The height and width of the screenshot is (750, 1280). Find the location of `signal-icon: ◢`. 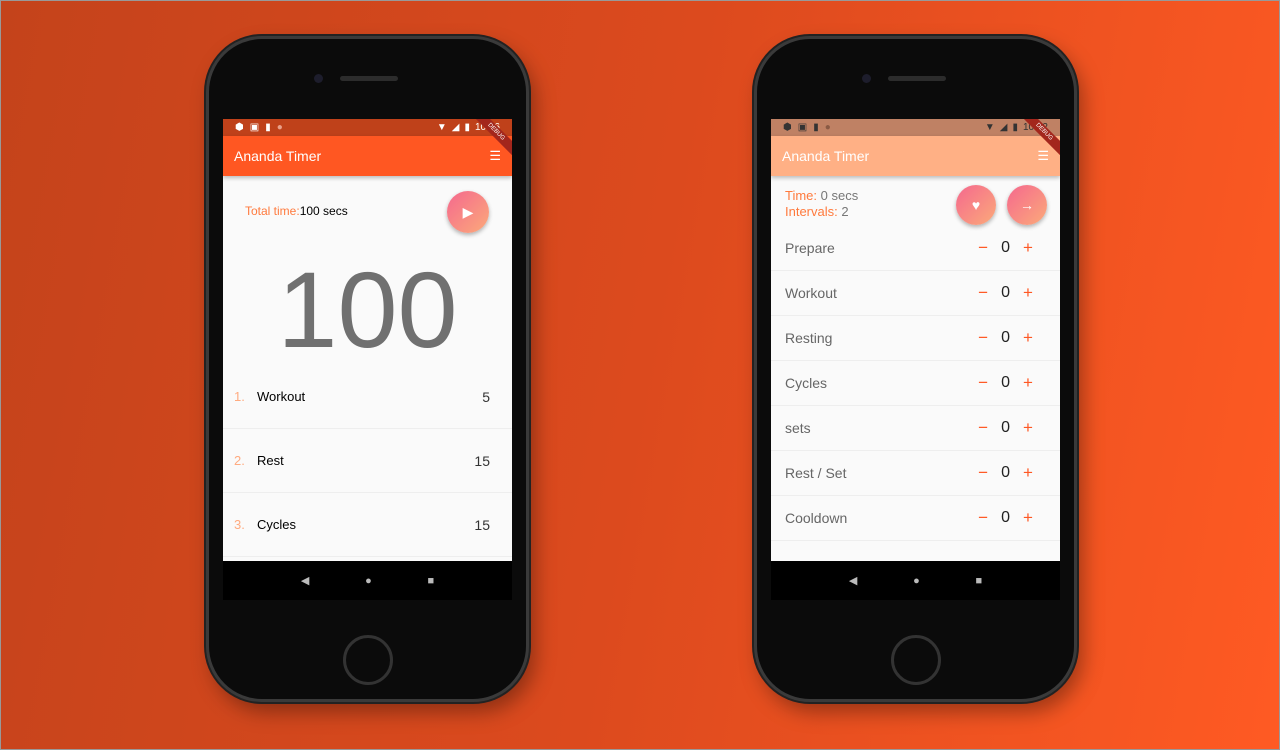

signal-icon: ◢ is located at coordinates (1003, 127).